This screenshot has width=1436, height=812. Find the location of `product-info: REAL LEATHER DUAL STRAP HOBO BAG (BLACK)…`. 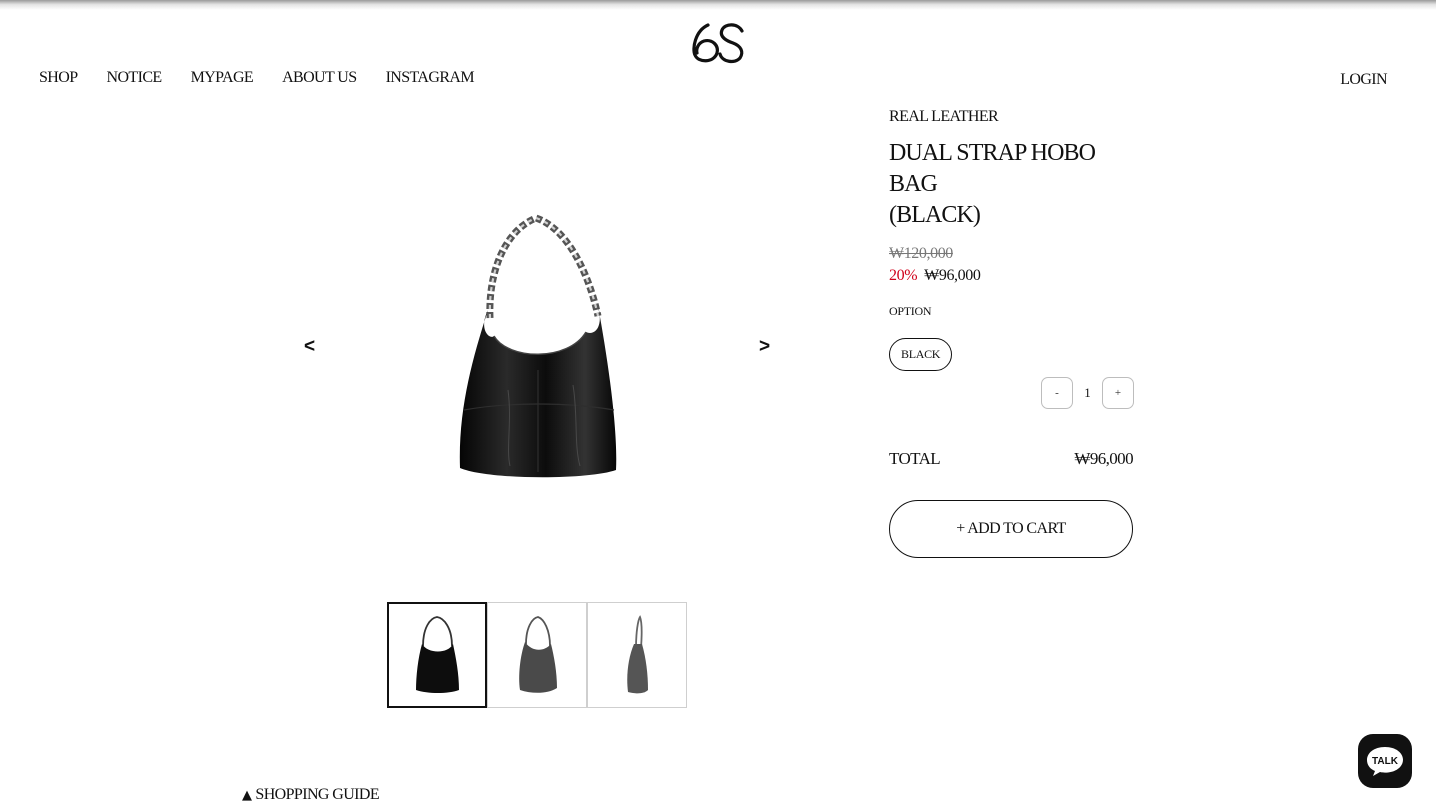

product-info: REAL LEATHER DUAL STRAP HOBO BAG (BLACK)… is located at coordinates (1011, 239).